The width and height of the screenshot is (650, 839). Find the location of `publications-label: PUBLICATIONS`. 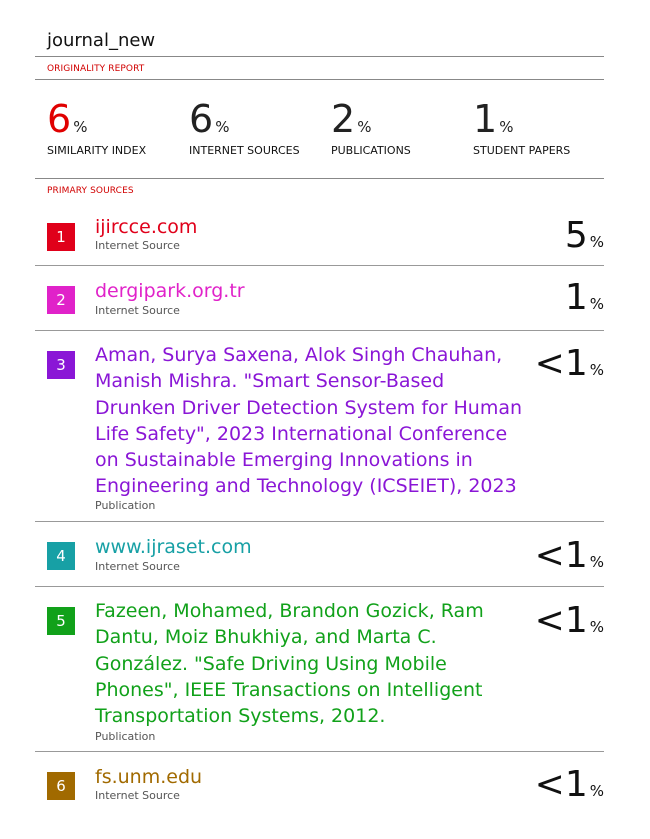

publications-label: PUBLICATIONS is located at coordinates (371, 150).